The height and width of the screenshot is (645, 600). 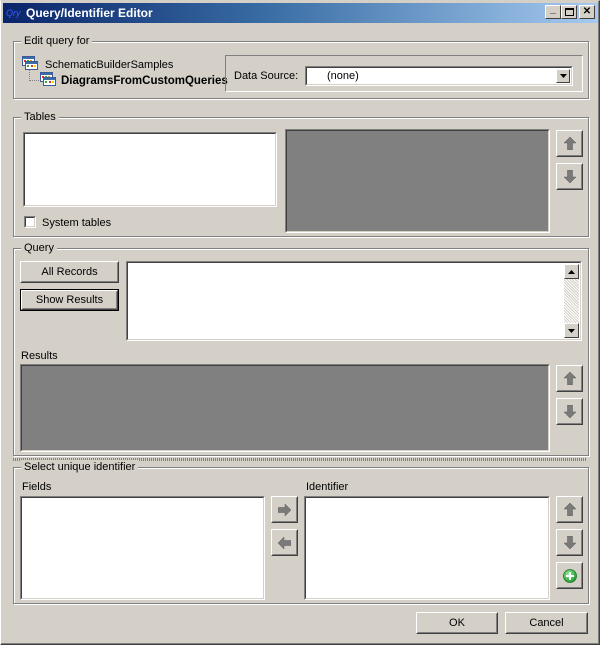 I want to click on unique-identifier-legend: Select unique identifier, so click(x=80, y=467).